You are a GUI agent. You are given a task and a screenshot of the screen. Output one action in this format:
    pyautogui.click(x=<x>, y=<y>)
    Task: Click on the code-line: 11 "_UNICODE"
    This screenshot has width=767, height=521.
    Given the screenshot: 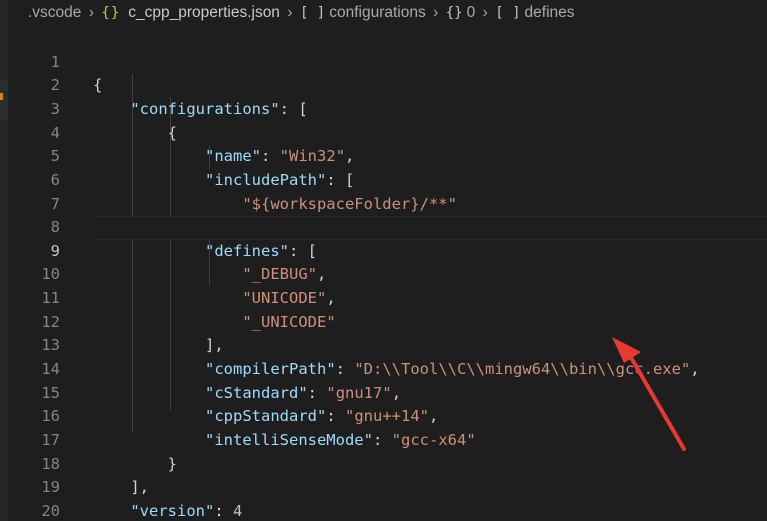 What is the action you would take?
    pyautogui.click(x=383, y=297)
    